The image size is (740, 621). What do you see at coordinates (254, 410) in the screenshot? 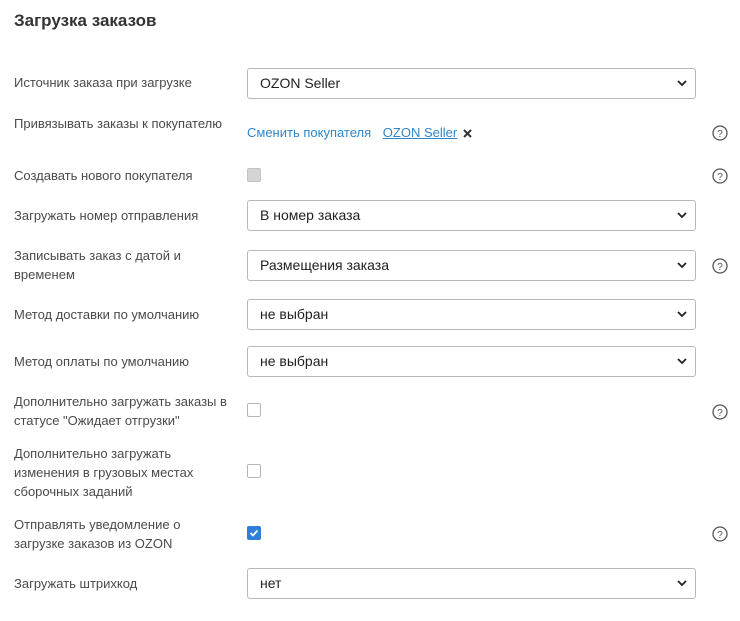
I see `awaiting-shipment-checkbox` at bounding box center [254, 410].